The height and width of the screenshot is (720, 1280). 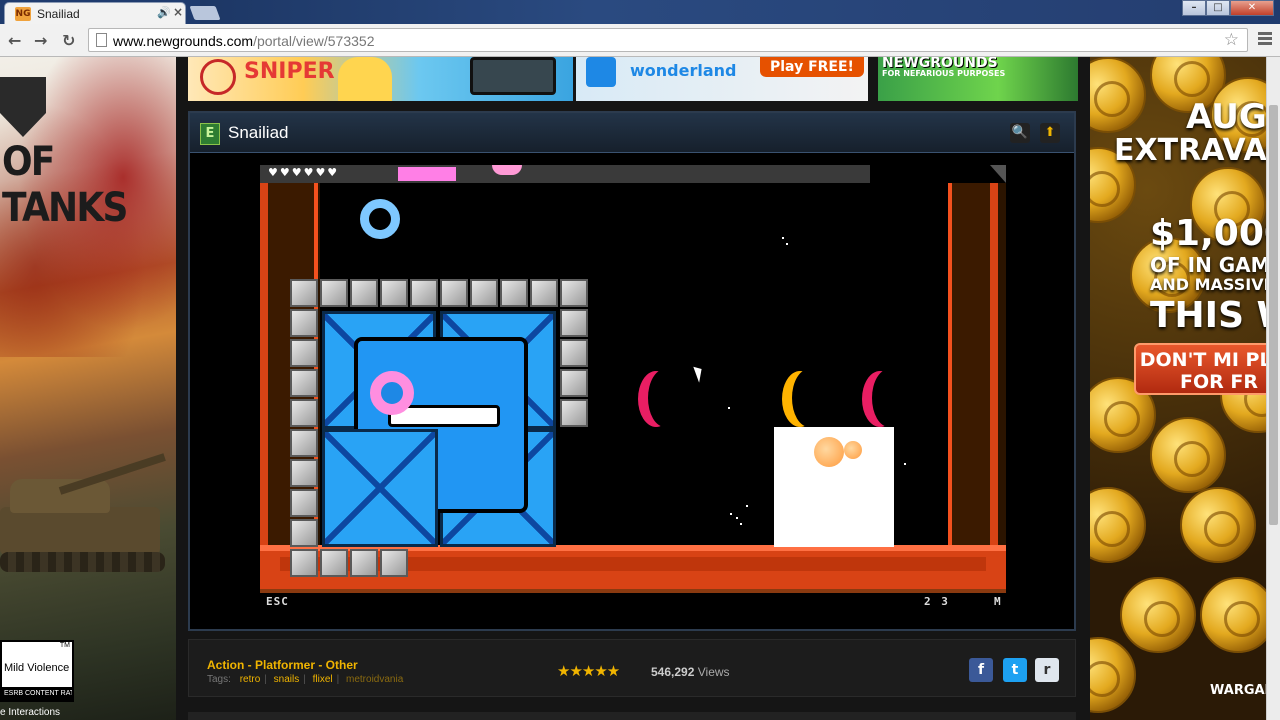 What do you see at coordinates (668, 40) in the screenshot?
I see `address-bar: www.newgrounds.com/portal/view/573352 ☆` at bounding box center [668, 40].